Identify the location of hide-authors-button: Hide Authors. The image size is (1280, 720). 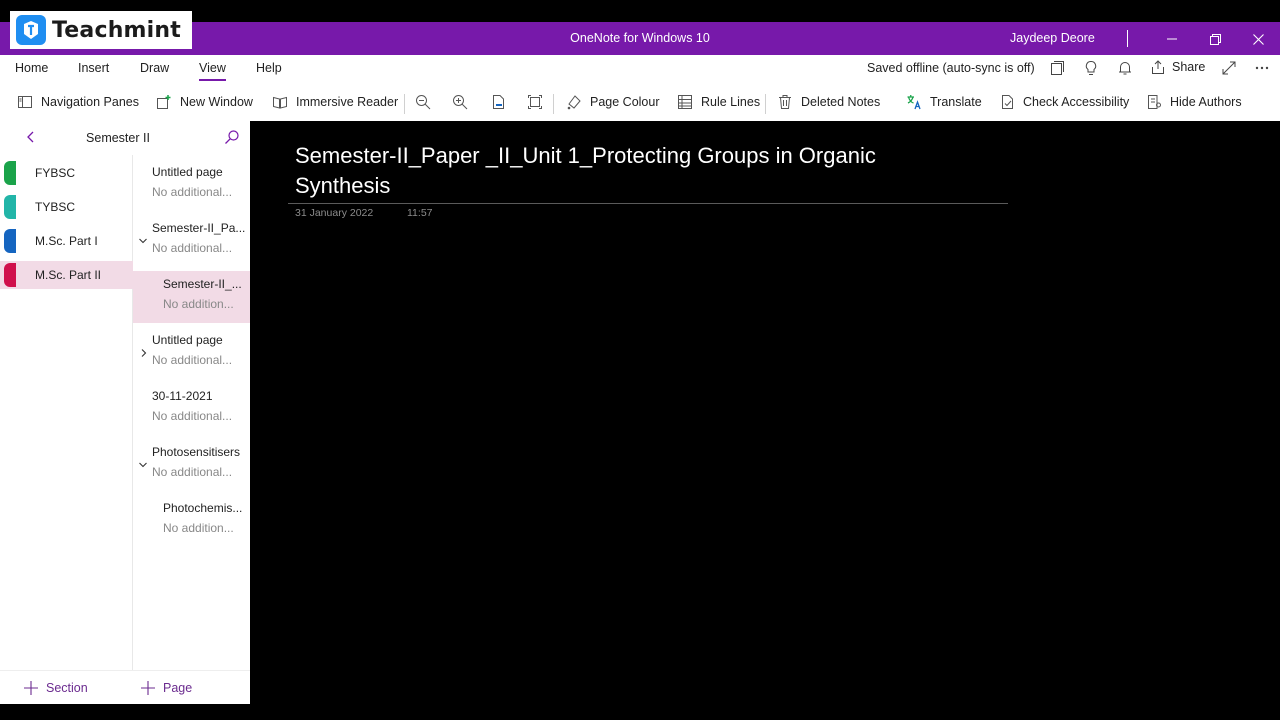
(1193, 102).